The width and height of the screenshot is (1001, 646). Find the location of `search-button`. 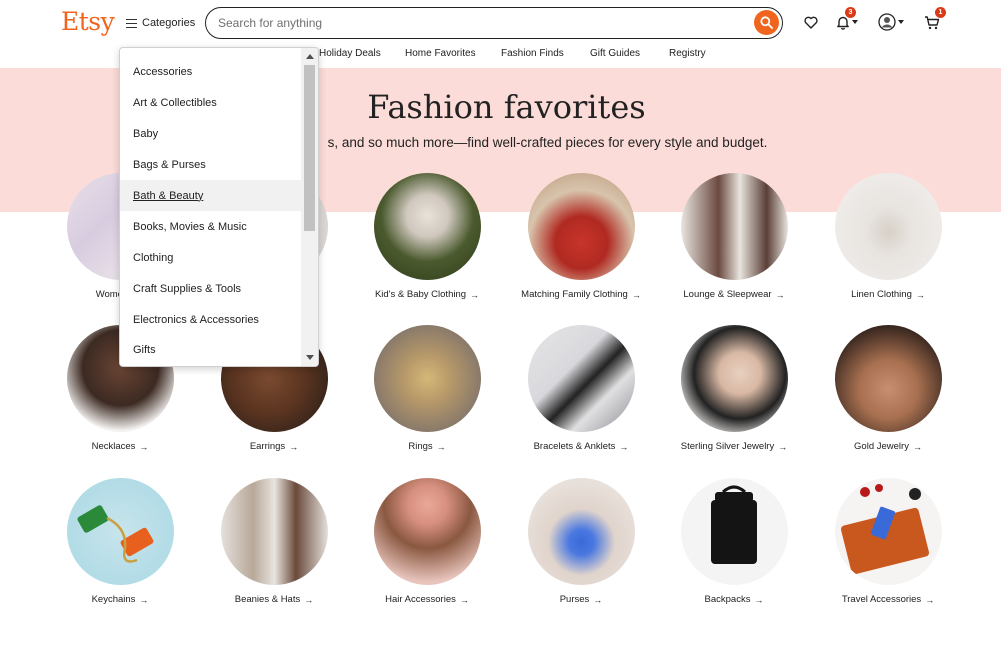

search-button is located at coordinates (766, 22).